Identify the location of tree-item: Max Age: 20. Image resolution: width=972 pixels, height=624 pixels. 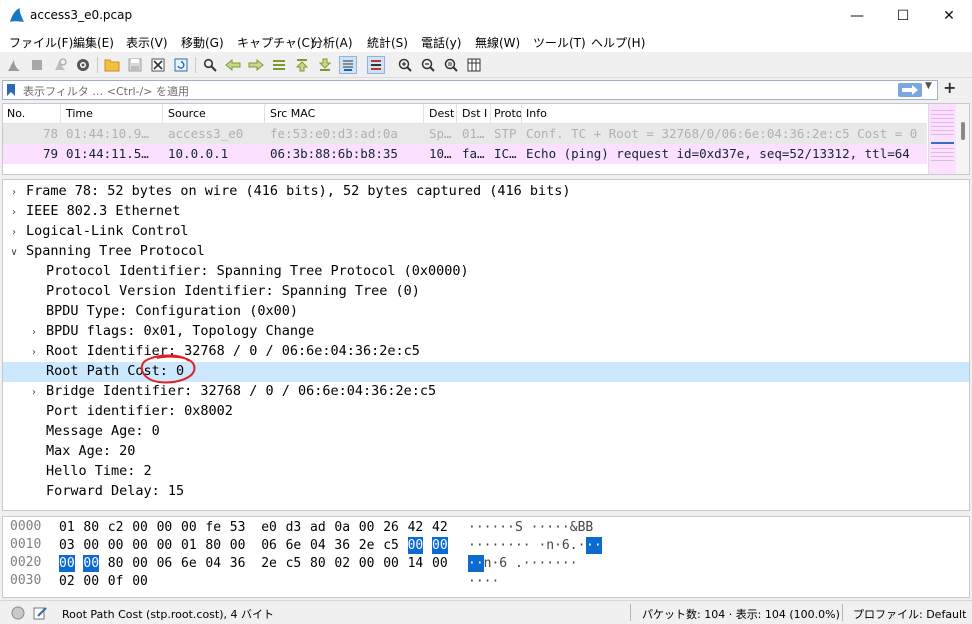
(486, 452).